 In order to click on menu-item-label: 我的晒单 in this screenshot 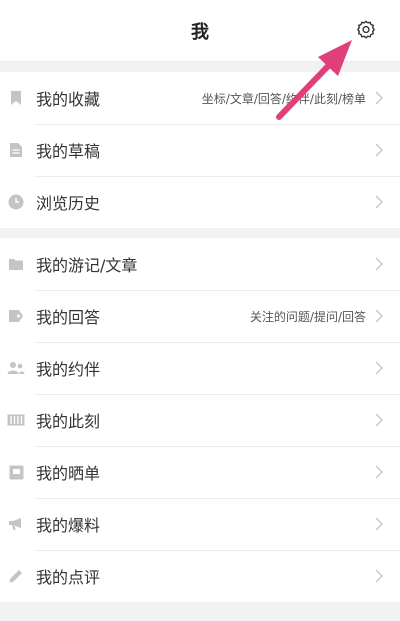, I will do `click(68, 473)`.